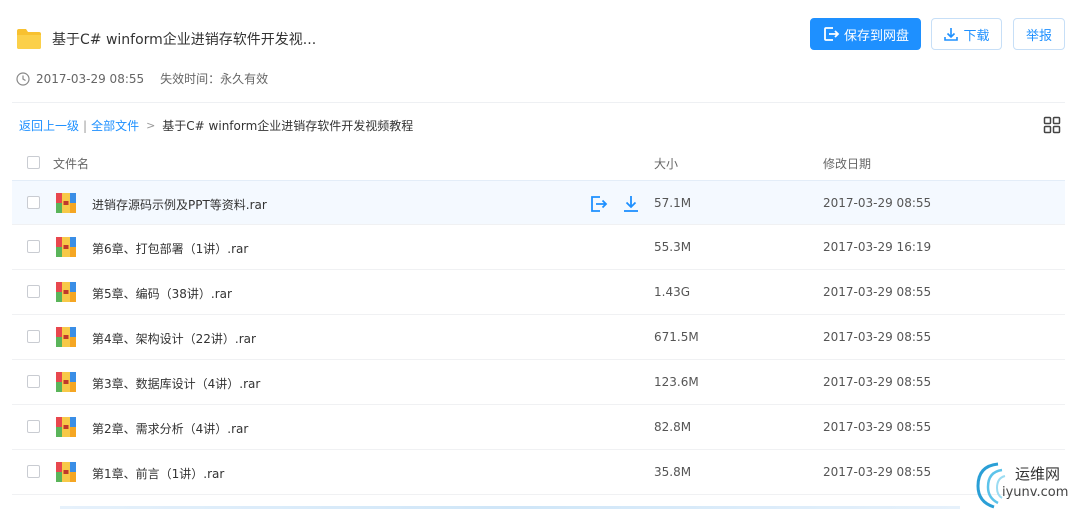  I want to click on file-name: 第4章、架构设计（22讲）.rar, so click(174, 338).